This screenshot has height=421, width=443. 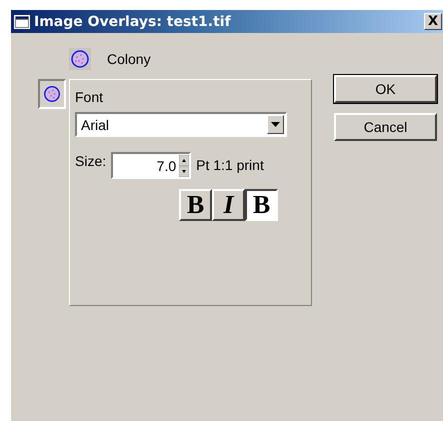 I want to click on bold-style-button: B, so click(x=195, y=205).